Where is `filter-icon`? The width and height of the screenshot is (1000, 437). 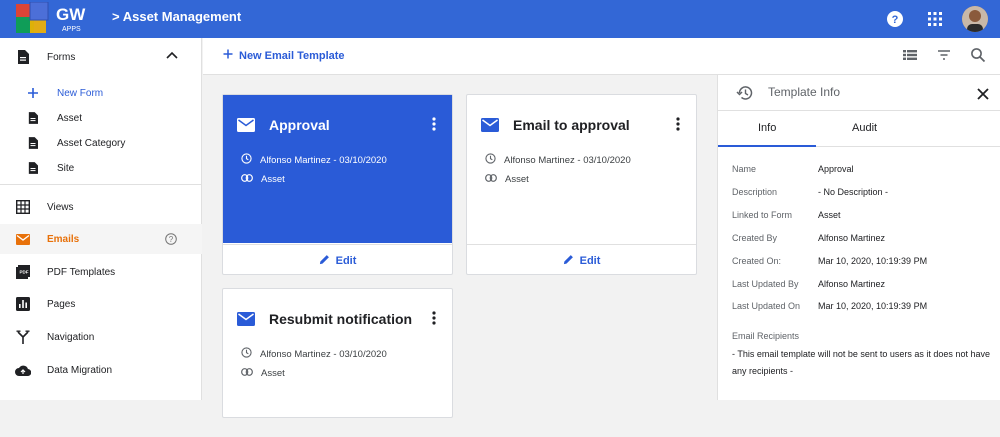 filter-icon is located at coordinates (944, 57).